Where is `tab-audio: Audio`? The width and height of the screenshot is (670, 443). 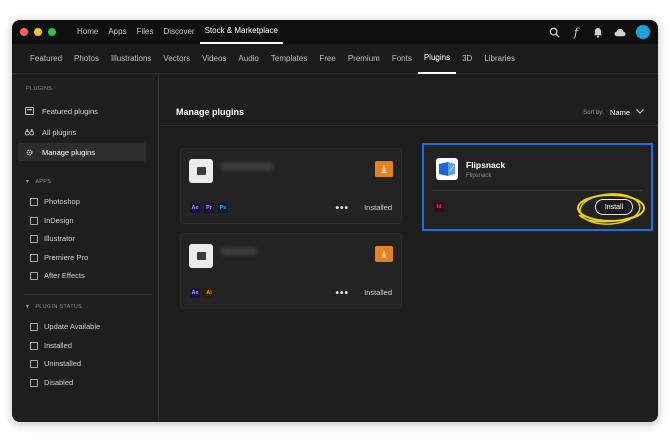
tab-audio: Audio is located at coordinates (248, 59).